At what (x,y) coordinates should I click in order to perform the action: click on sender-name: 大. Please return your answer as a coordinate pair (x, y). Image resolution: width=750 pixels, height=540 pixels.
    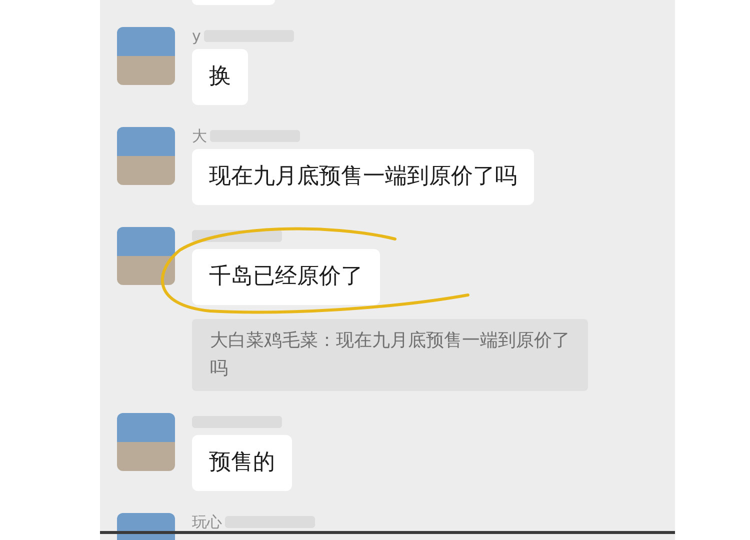
    Looking at the image, I should click on (199, 136).